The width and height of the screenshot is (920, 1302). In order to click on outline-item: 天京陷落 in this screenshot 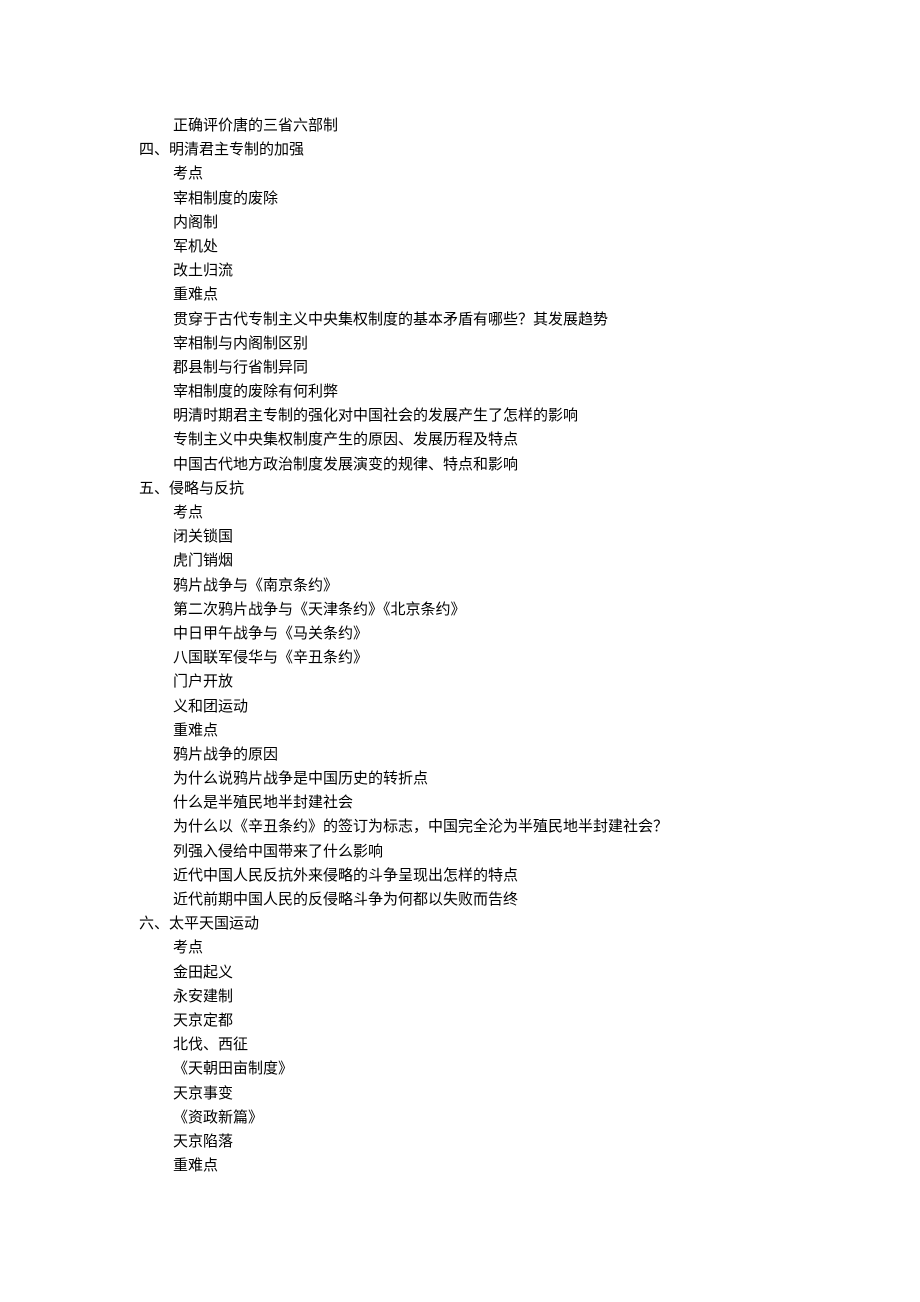, I will do `click(203, 1140)`.